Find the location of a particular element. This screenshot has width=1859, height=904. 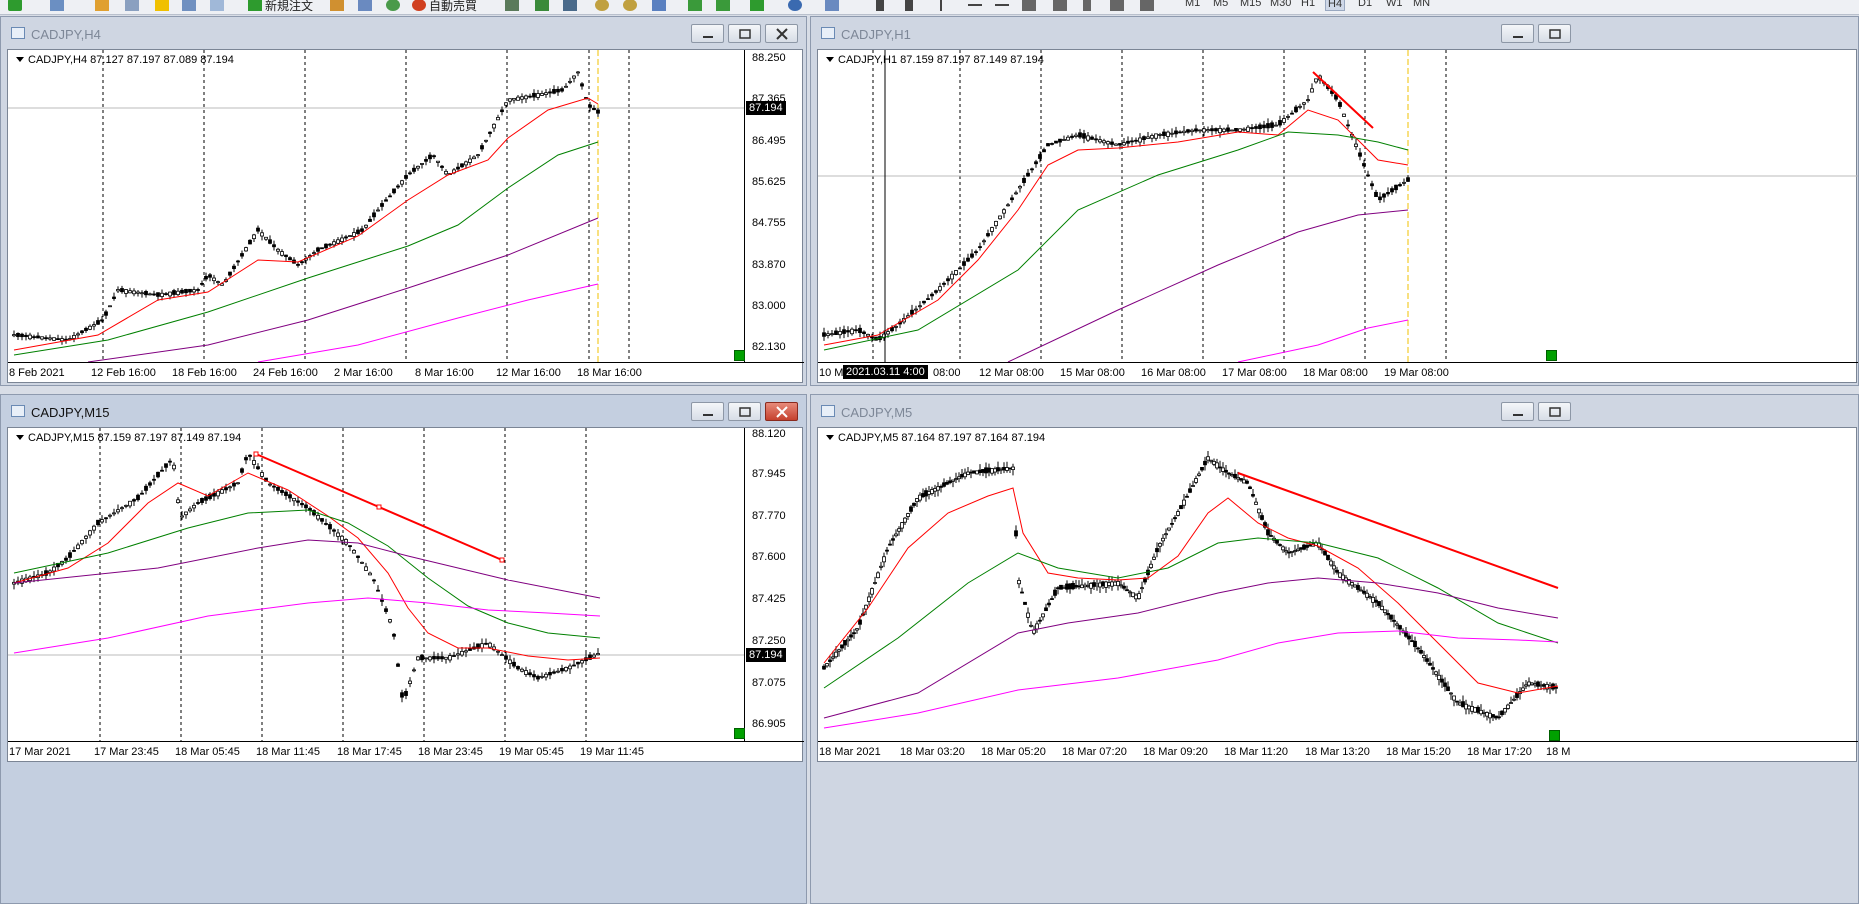

metaeditor-button is located at coordinates (338, 7).